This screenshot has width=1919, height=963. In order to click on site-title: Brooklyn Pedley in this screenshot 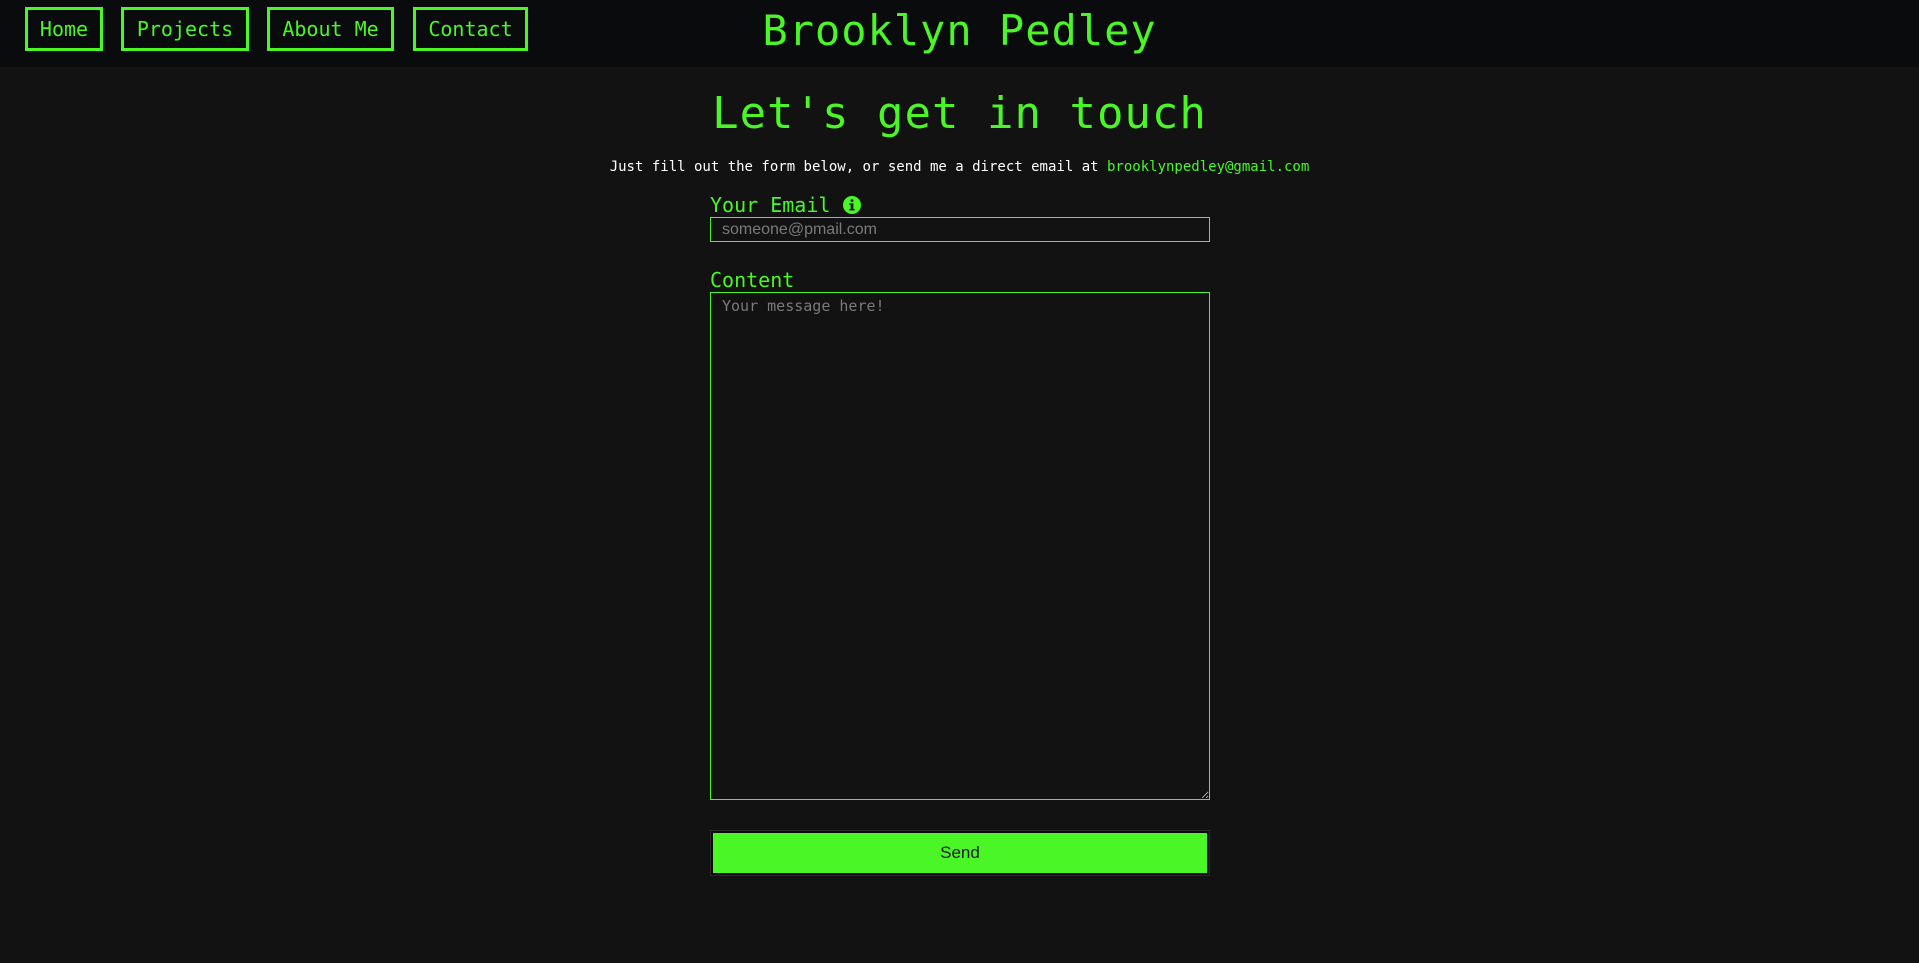, I will do `click(959, 30)`.